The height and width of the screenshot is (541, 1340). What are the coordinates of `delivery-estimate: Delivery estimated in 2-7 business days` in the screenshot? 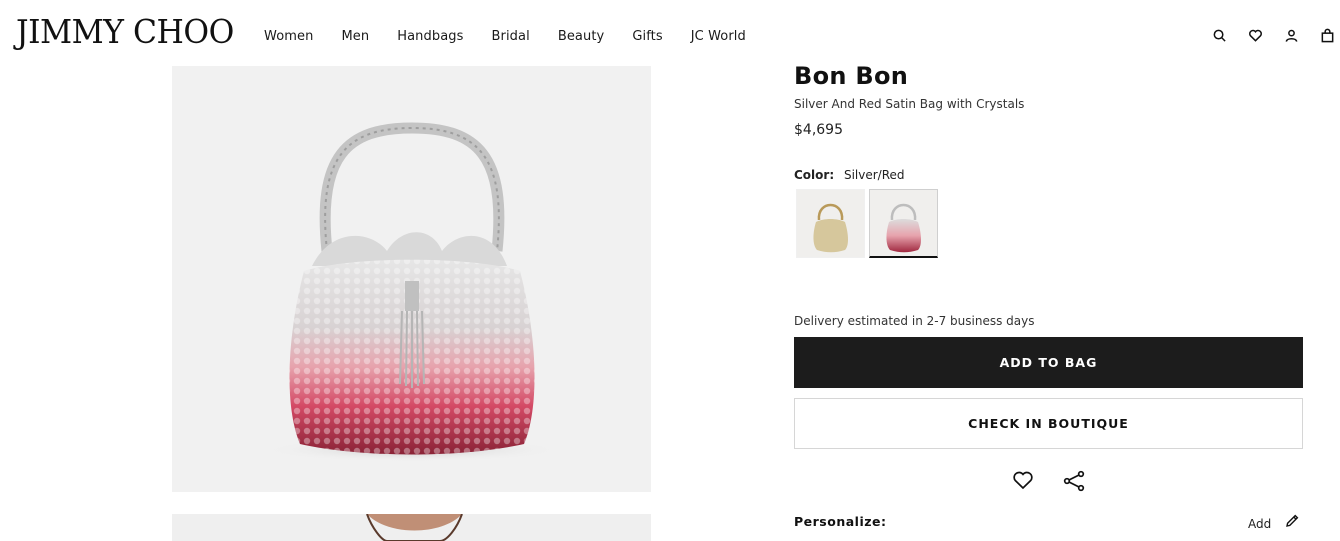 It's located at (914, 321).